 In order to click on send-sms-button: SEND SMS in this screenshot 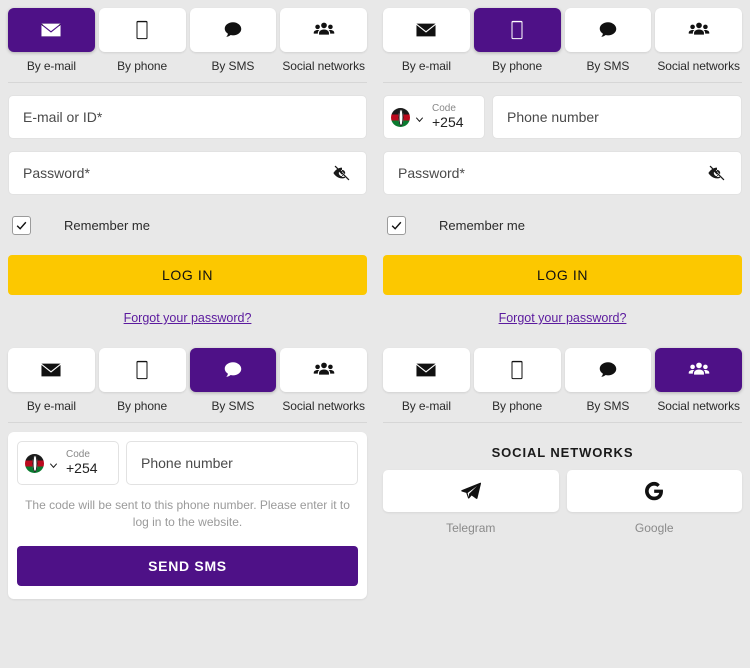, I will do `click(187, 565)`.